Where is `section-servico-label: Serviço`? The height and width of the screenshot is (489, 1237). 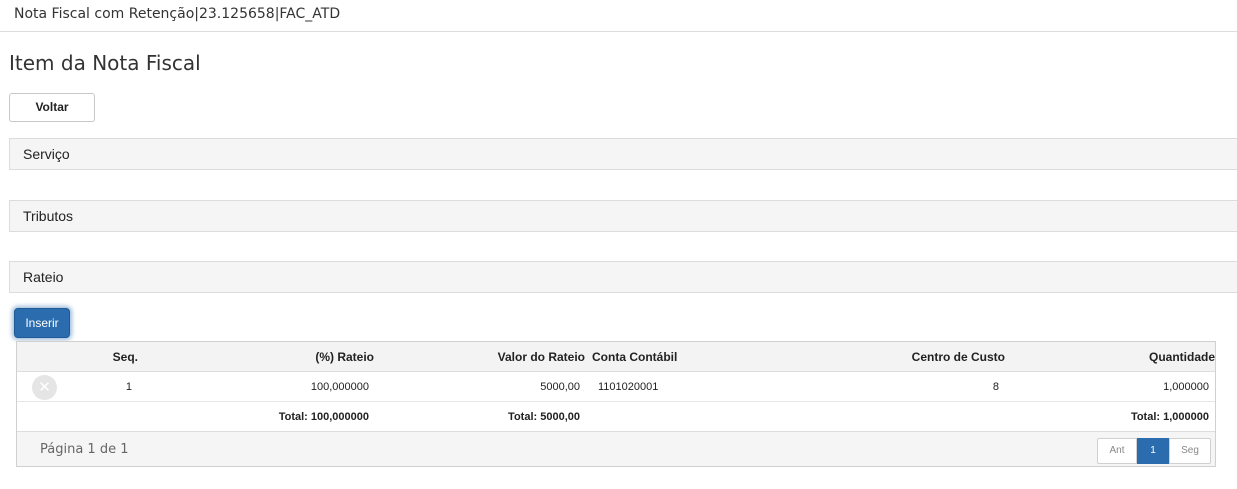 section-servico-label: Serviço is located at coordinates (46, 154).